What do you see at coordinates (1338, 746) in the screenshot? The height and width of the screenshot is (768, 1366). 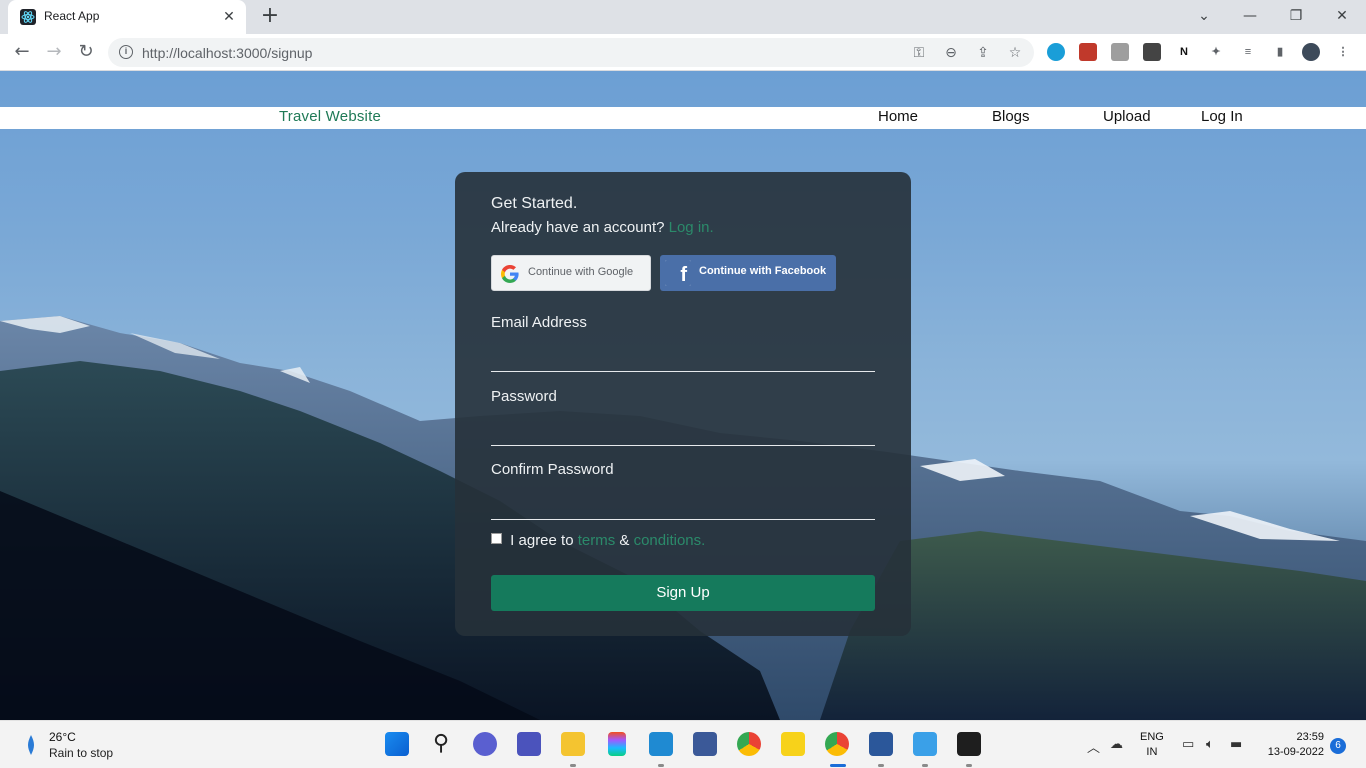 I see `notification-badge: 6` at bounding box center [1338, 746].